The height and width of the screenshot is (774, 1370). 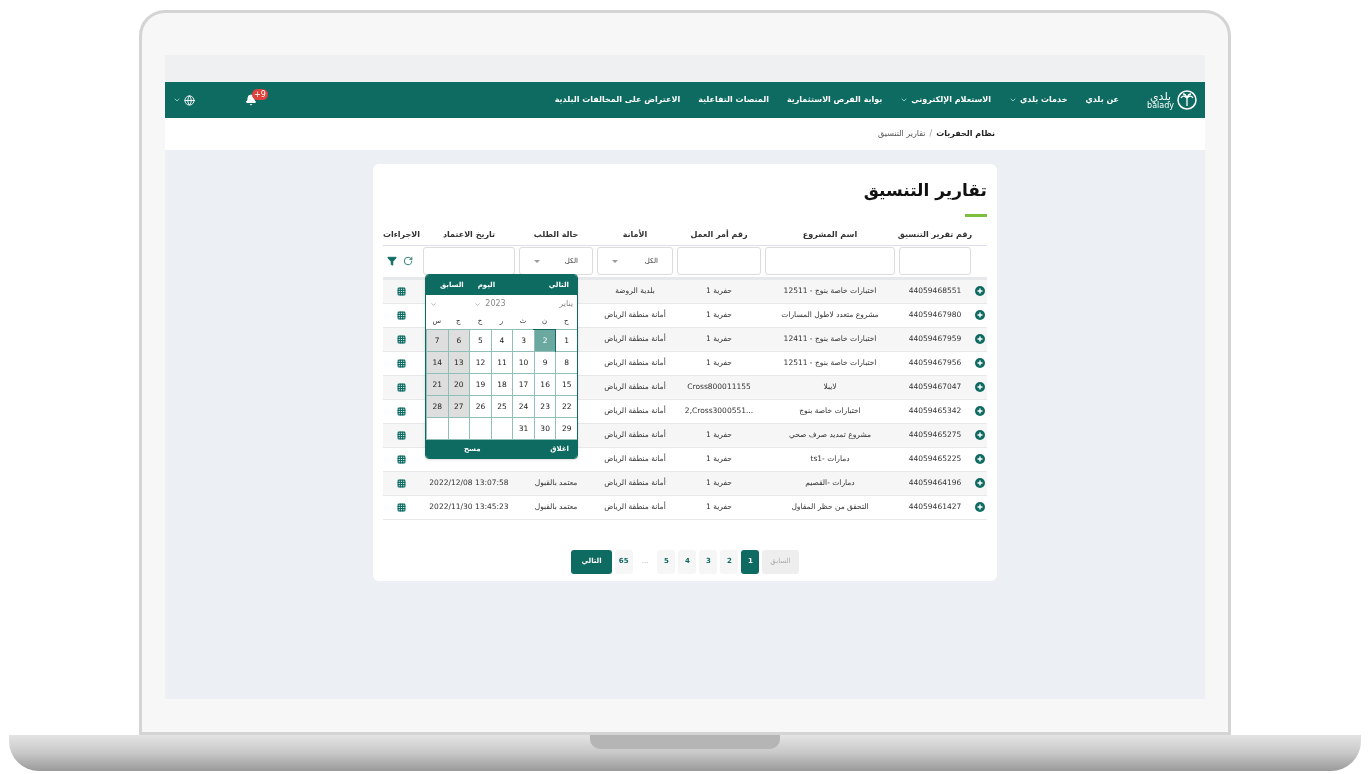 What do you see at coordinates (924, 191) in the screenshot?
I see `page-title: تقارير التنسيق` at bounding box center [924, 191].